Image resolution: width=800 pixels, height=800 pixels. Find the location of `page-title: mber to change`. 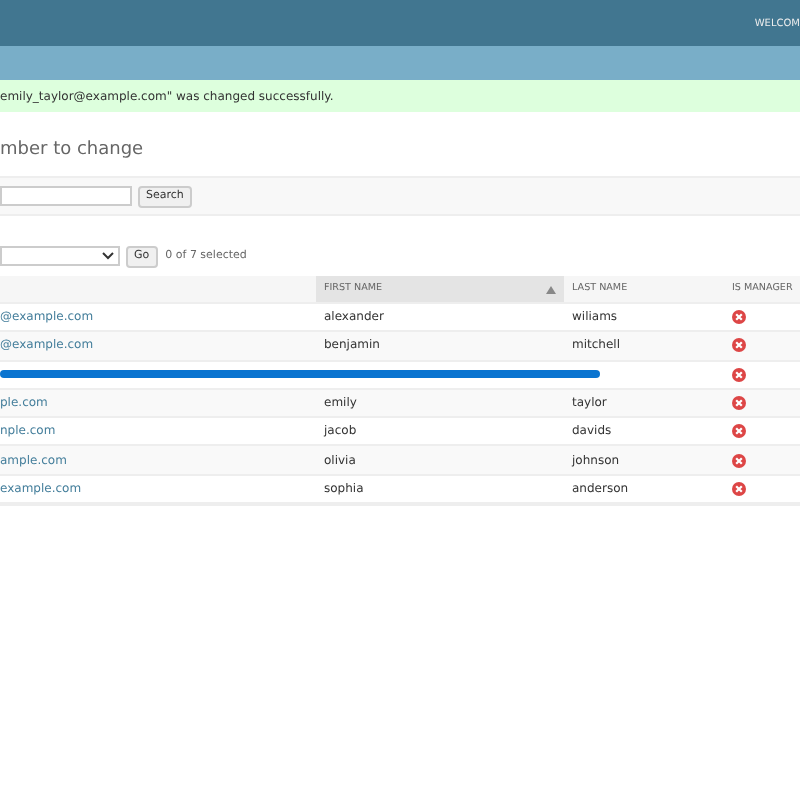

page-title: mber to change is located at coordinates (73, 151).